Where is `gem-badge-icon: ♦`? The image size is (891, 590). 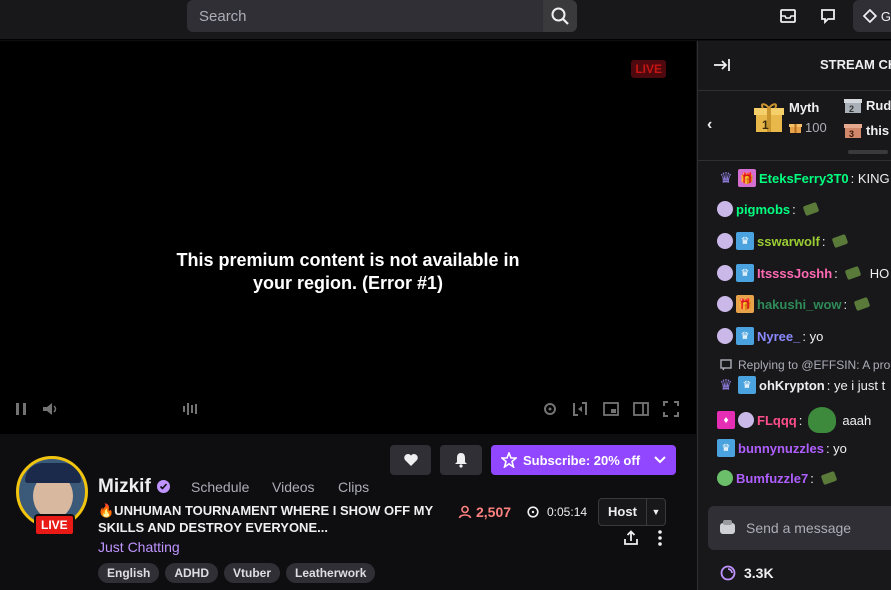 gem-badge-icon: ♦ is located at coordinates (726, 420).